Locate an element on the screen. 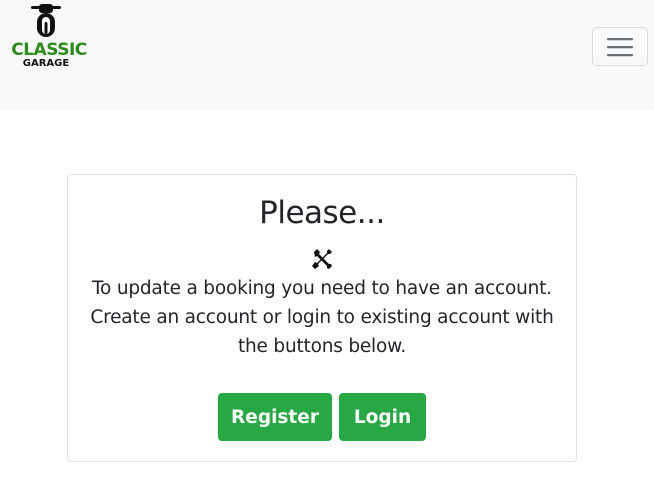 The width and height of the screenshot is (654, 504). login-button: Login is located at coordinates (382, 417).